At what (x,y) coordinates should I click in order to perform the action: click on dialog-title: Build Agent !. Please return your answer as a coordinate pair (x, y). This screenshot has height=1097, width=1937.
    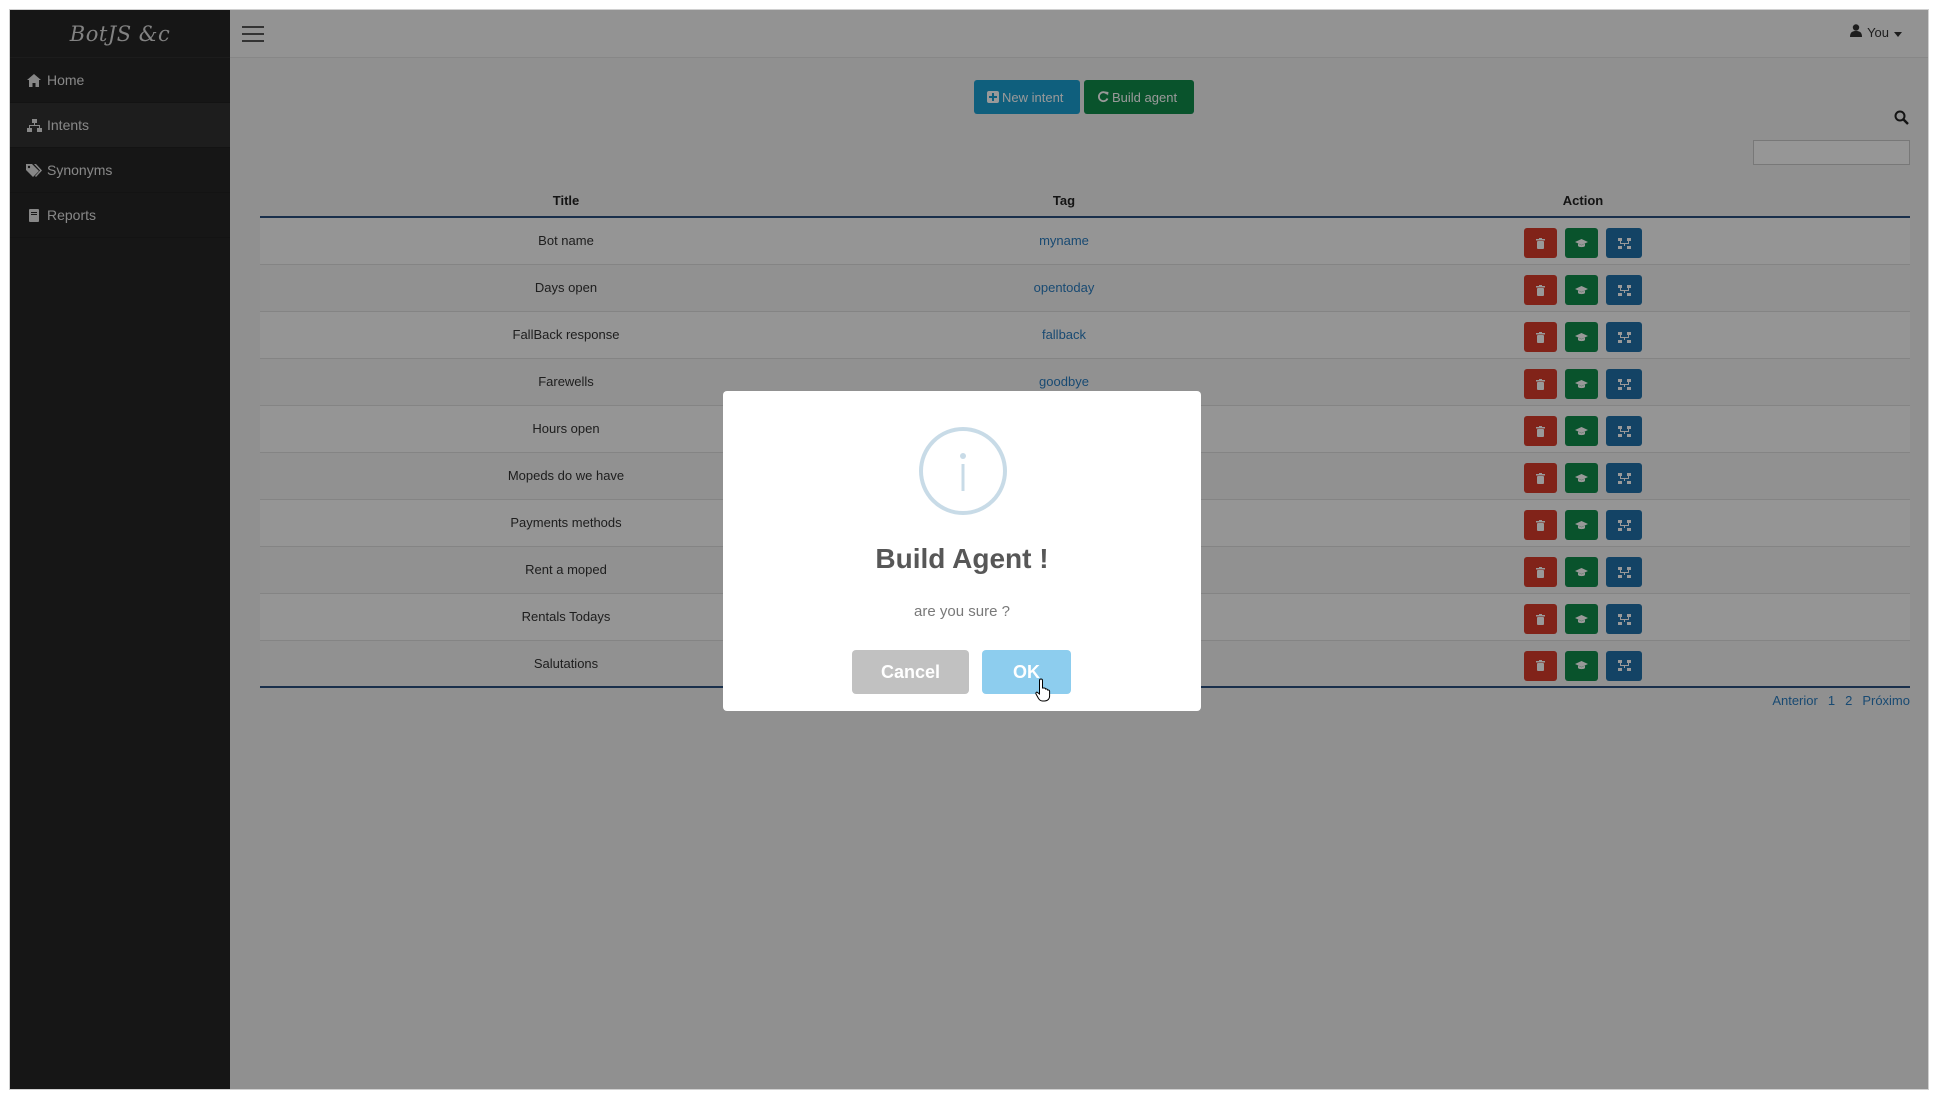
    Looking at the image, I should click on (962, 558).